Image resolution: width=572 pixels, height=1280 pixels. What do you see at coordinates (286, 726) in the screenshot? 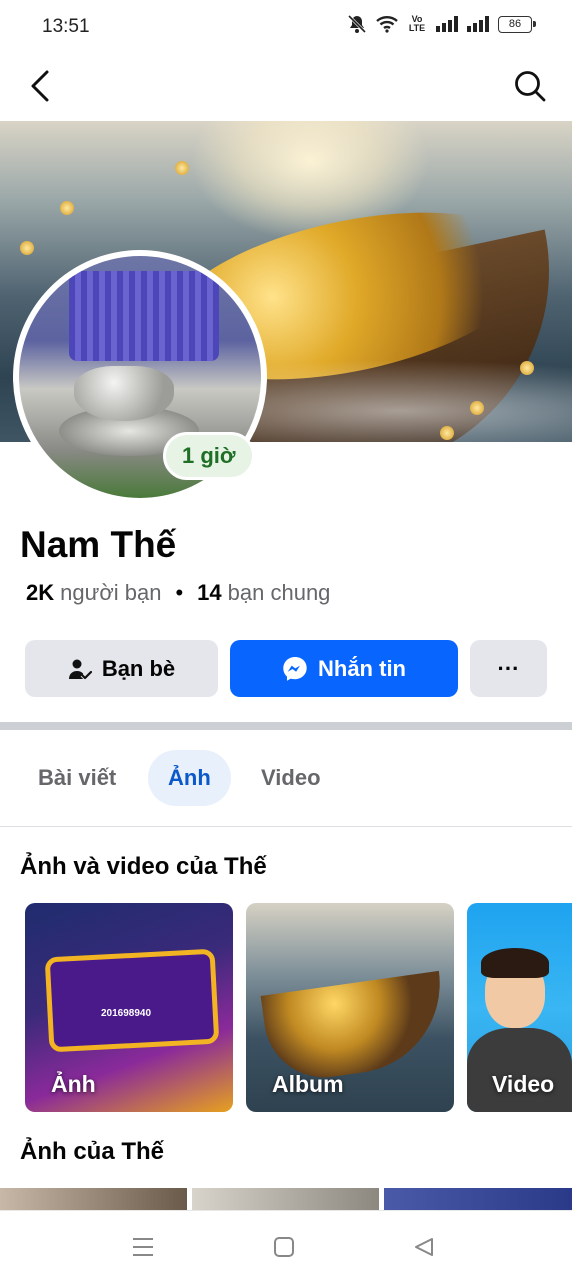
I see `section-divider` at bounding box center [286, 726].